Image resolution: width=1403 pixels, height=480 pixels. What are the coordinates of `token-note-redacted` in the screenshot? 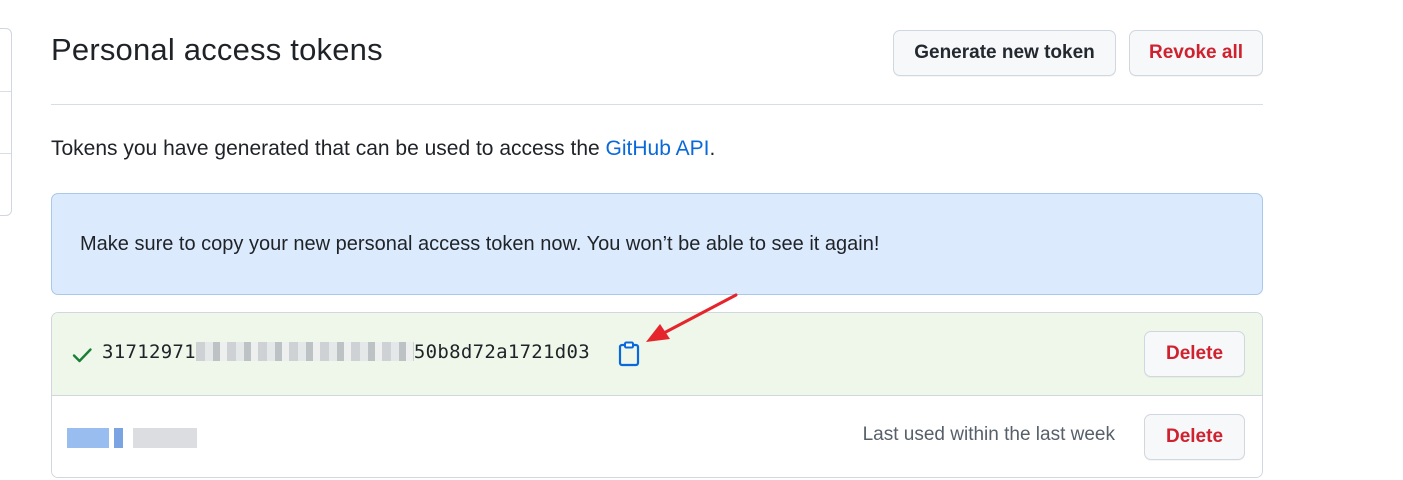 It's located at (132, 438).